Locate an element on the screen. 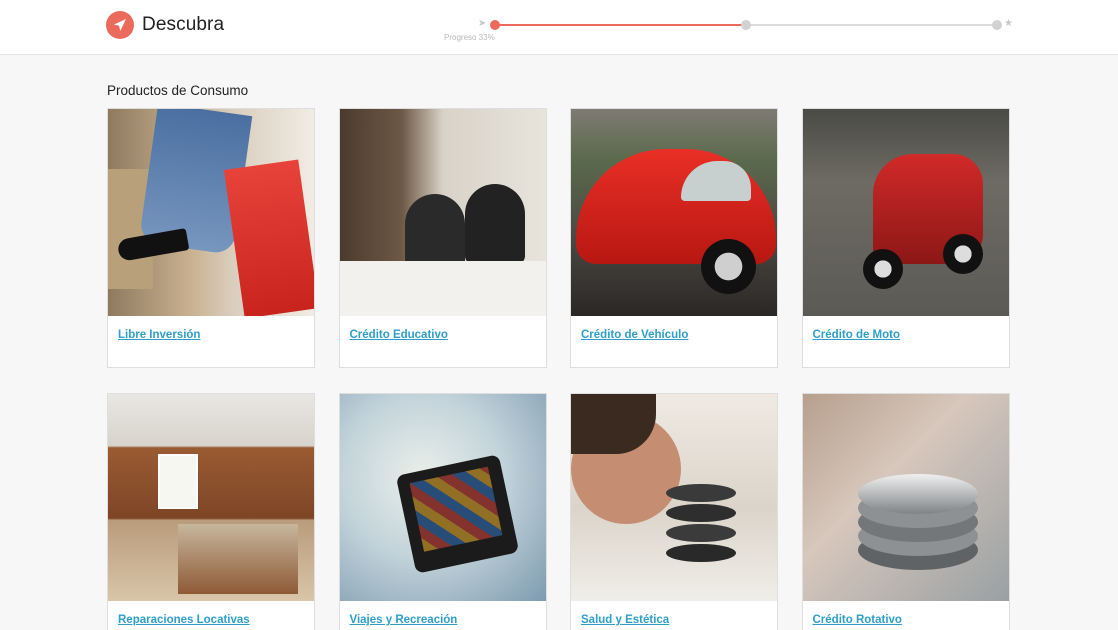 The image size is (1118, 630). product-link: Crédito de Moto is located at coordinates (906, 328).